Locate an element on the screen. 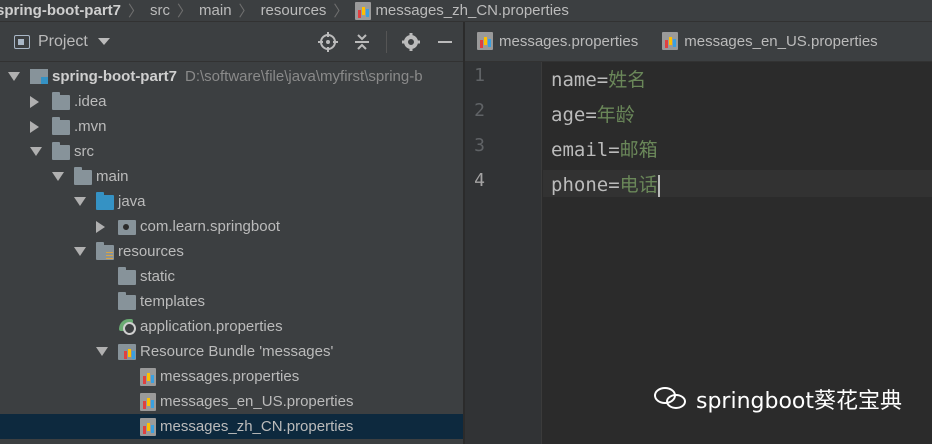 This screenshot has width=932, height=444. property-value: 邮箱 is located at coordinates (638, 150).